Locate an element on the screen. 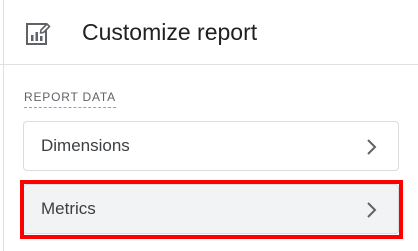 The image size is (418, 251). metrics-label: Metrics is located at coordinates (68, 208).